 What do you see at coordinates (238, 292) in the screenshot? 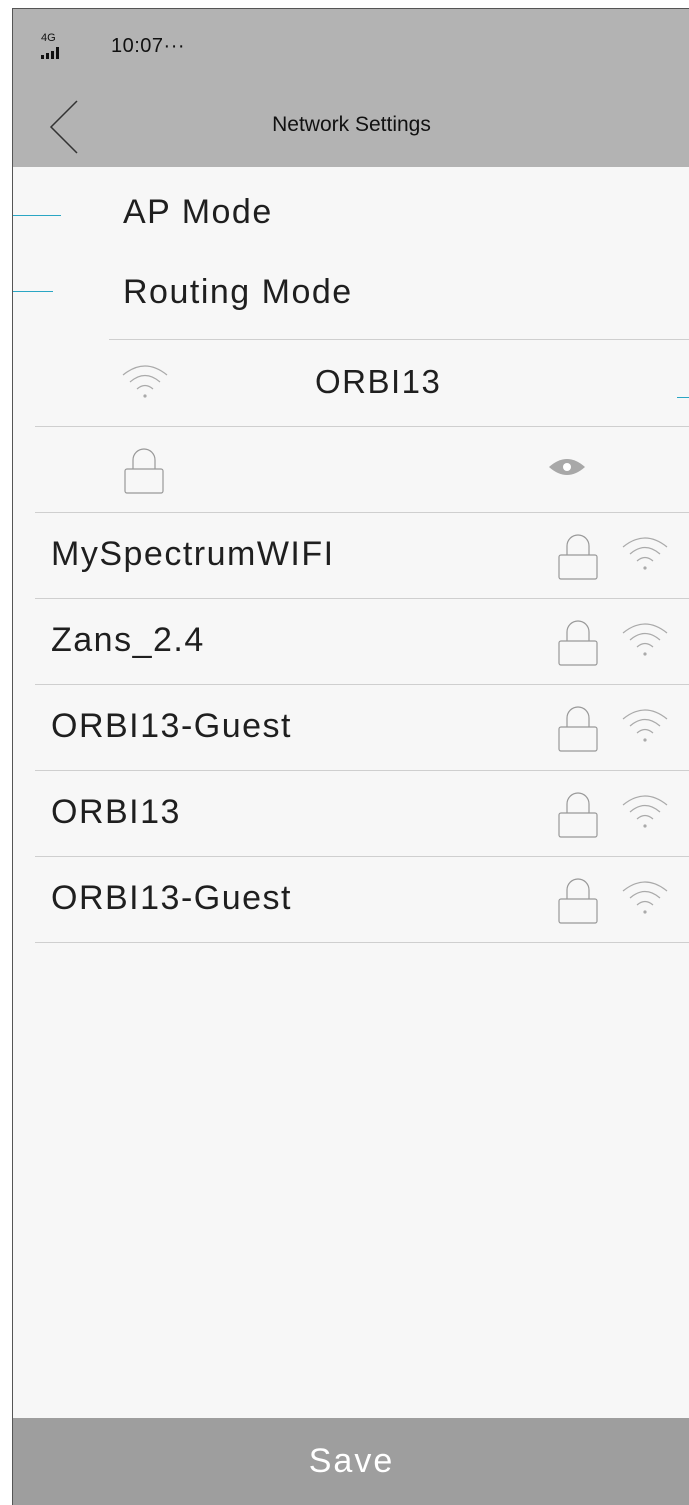
I see `routing-mode-option: Routing Mode` at bounding box center [238, 292].